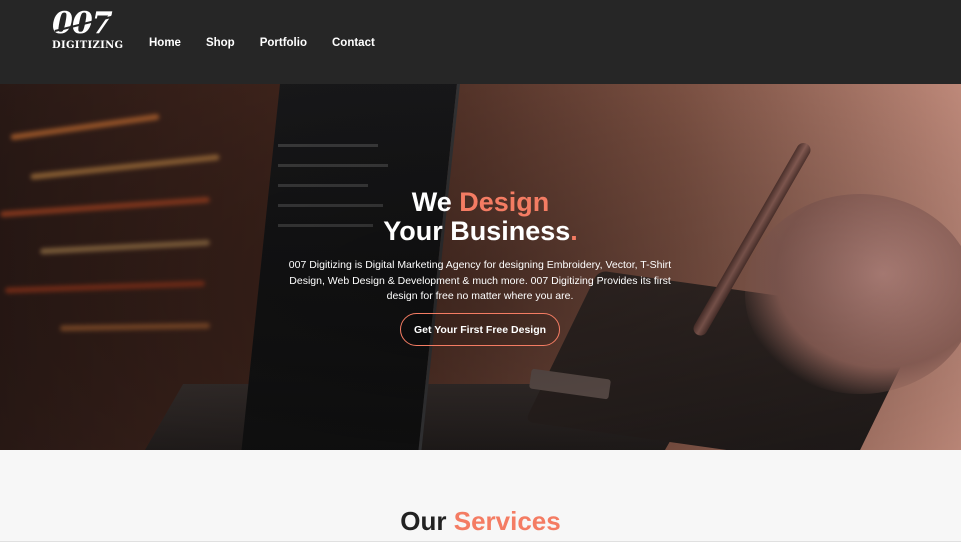  Describe the element at coordinates (435, 202) in the screenshot. I see `hero-title-we: We` at that location.